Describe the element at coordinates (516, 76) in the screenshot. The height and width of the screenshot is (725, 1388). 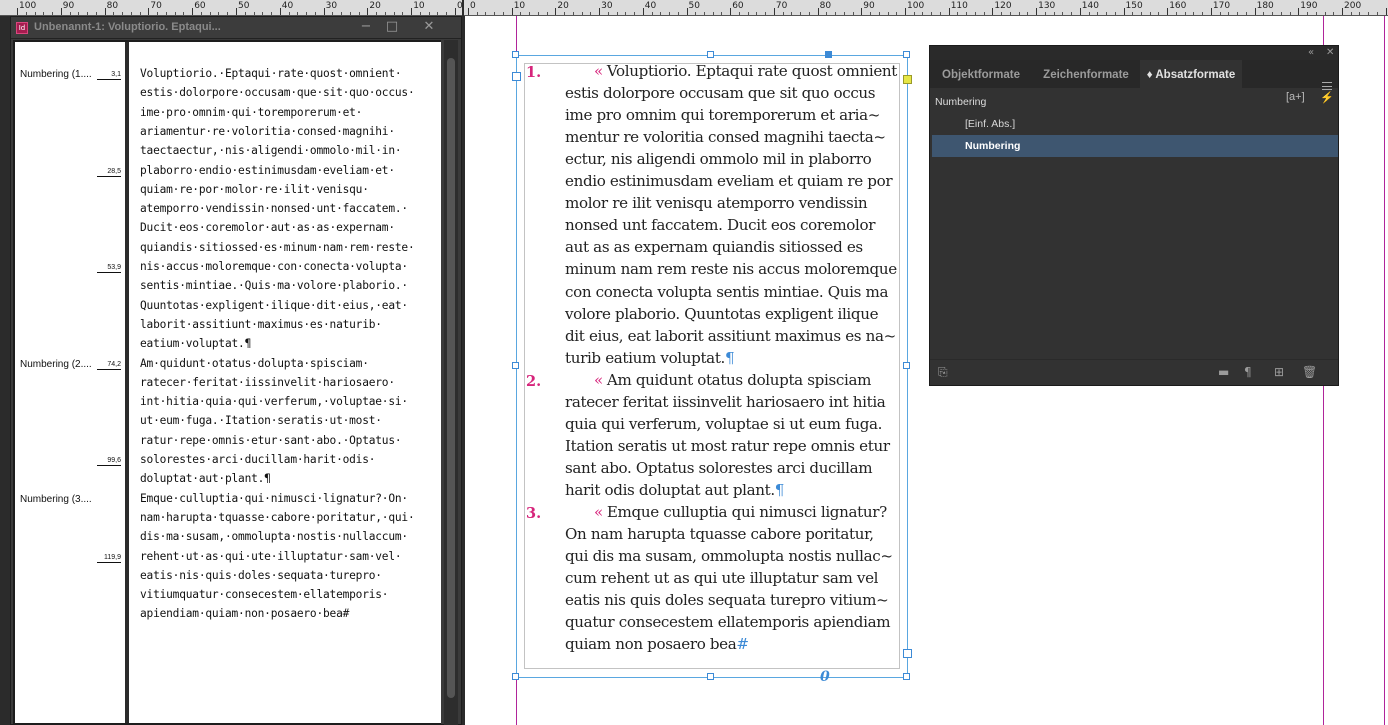
I see `in-port` at that location.